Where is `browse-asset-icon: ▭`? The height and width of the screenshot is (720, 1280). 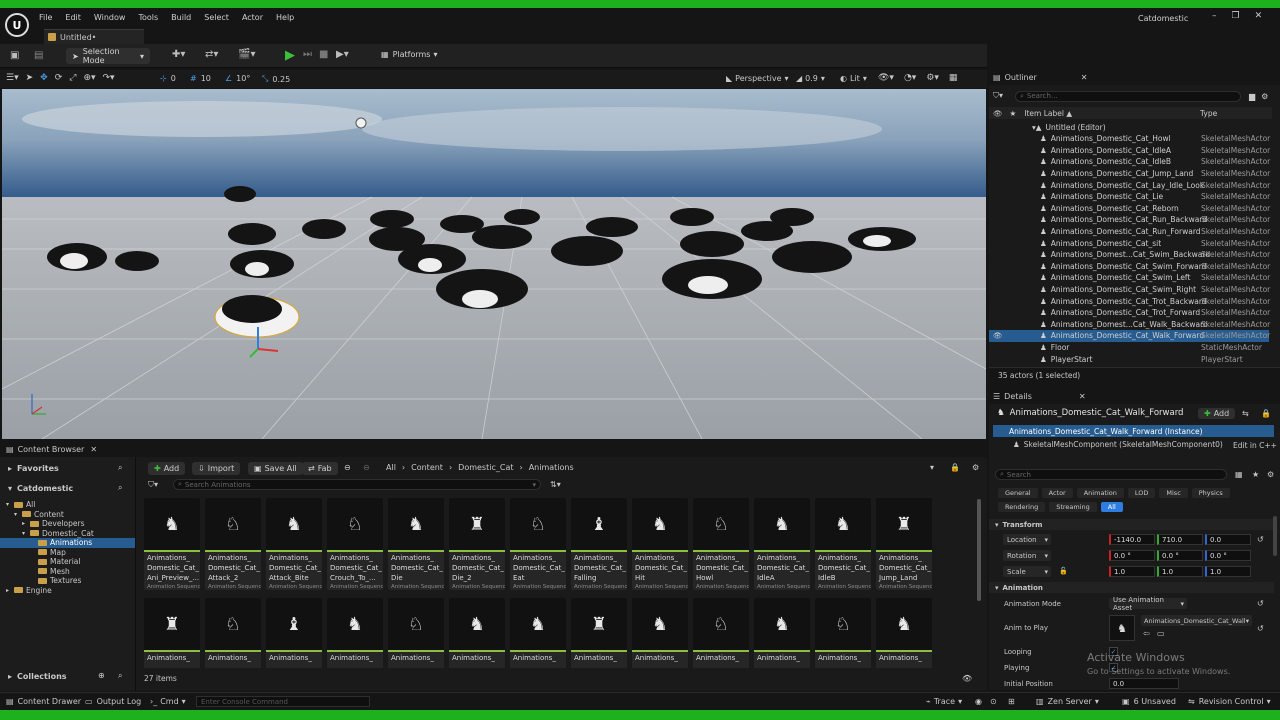 browse-asset-icon: ▭ is located at coordinates (1161, 633).